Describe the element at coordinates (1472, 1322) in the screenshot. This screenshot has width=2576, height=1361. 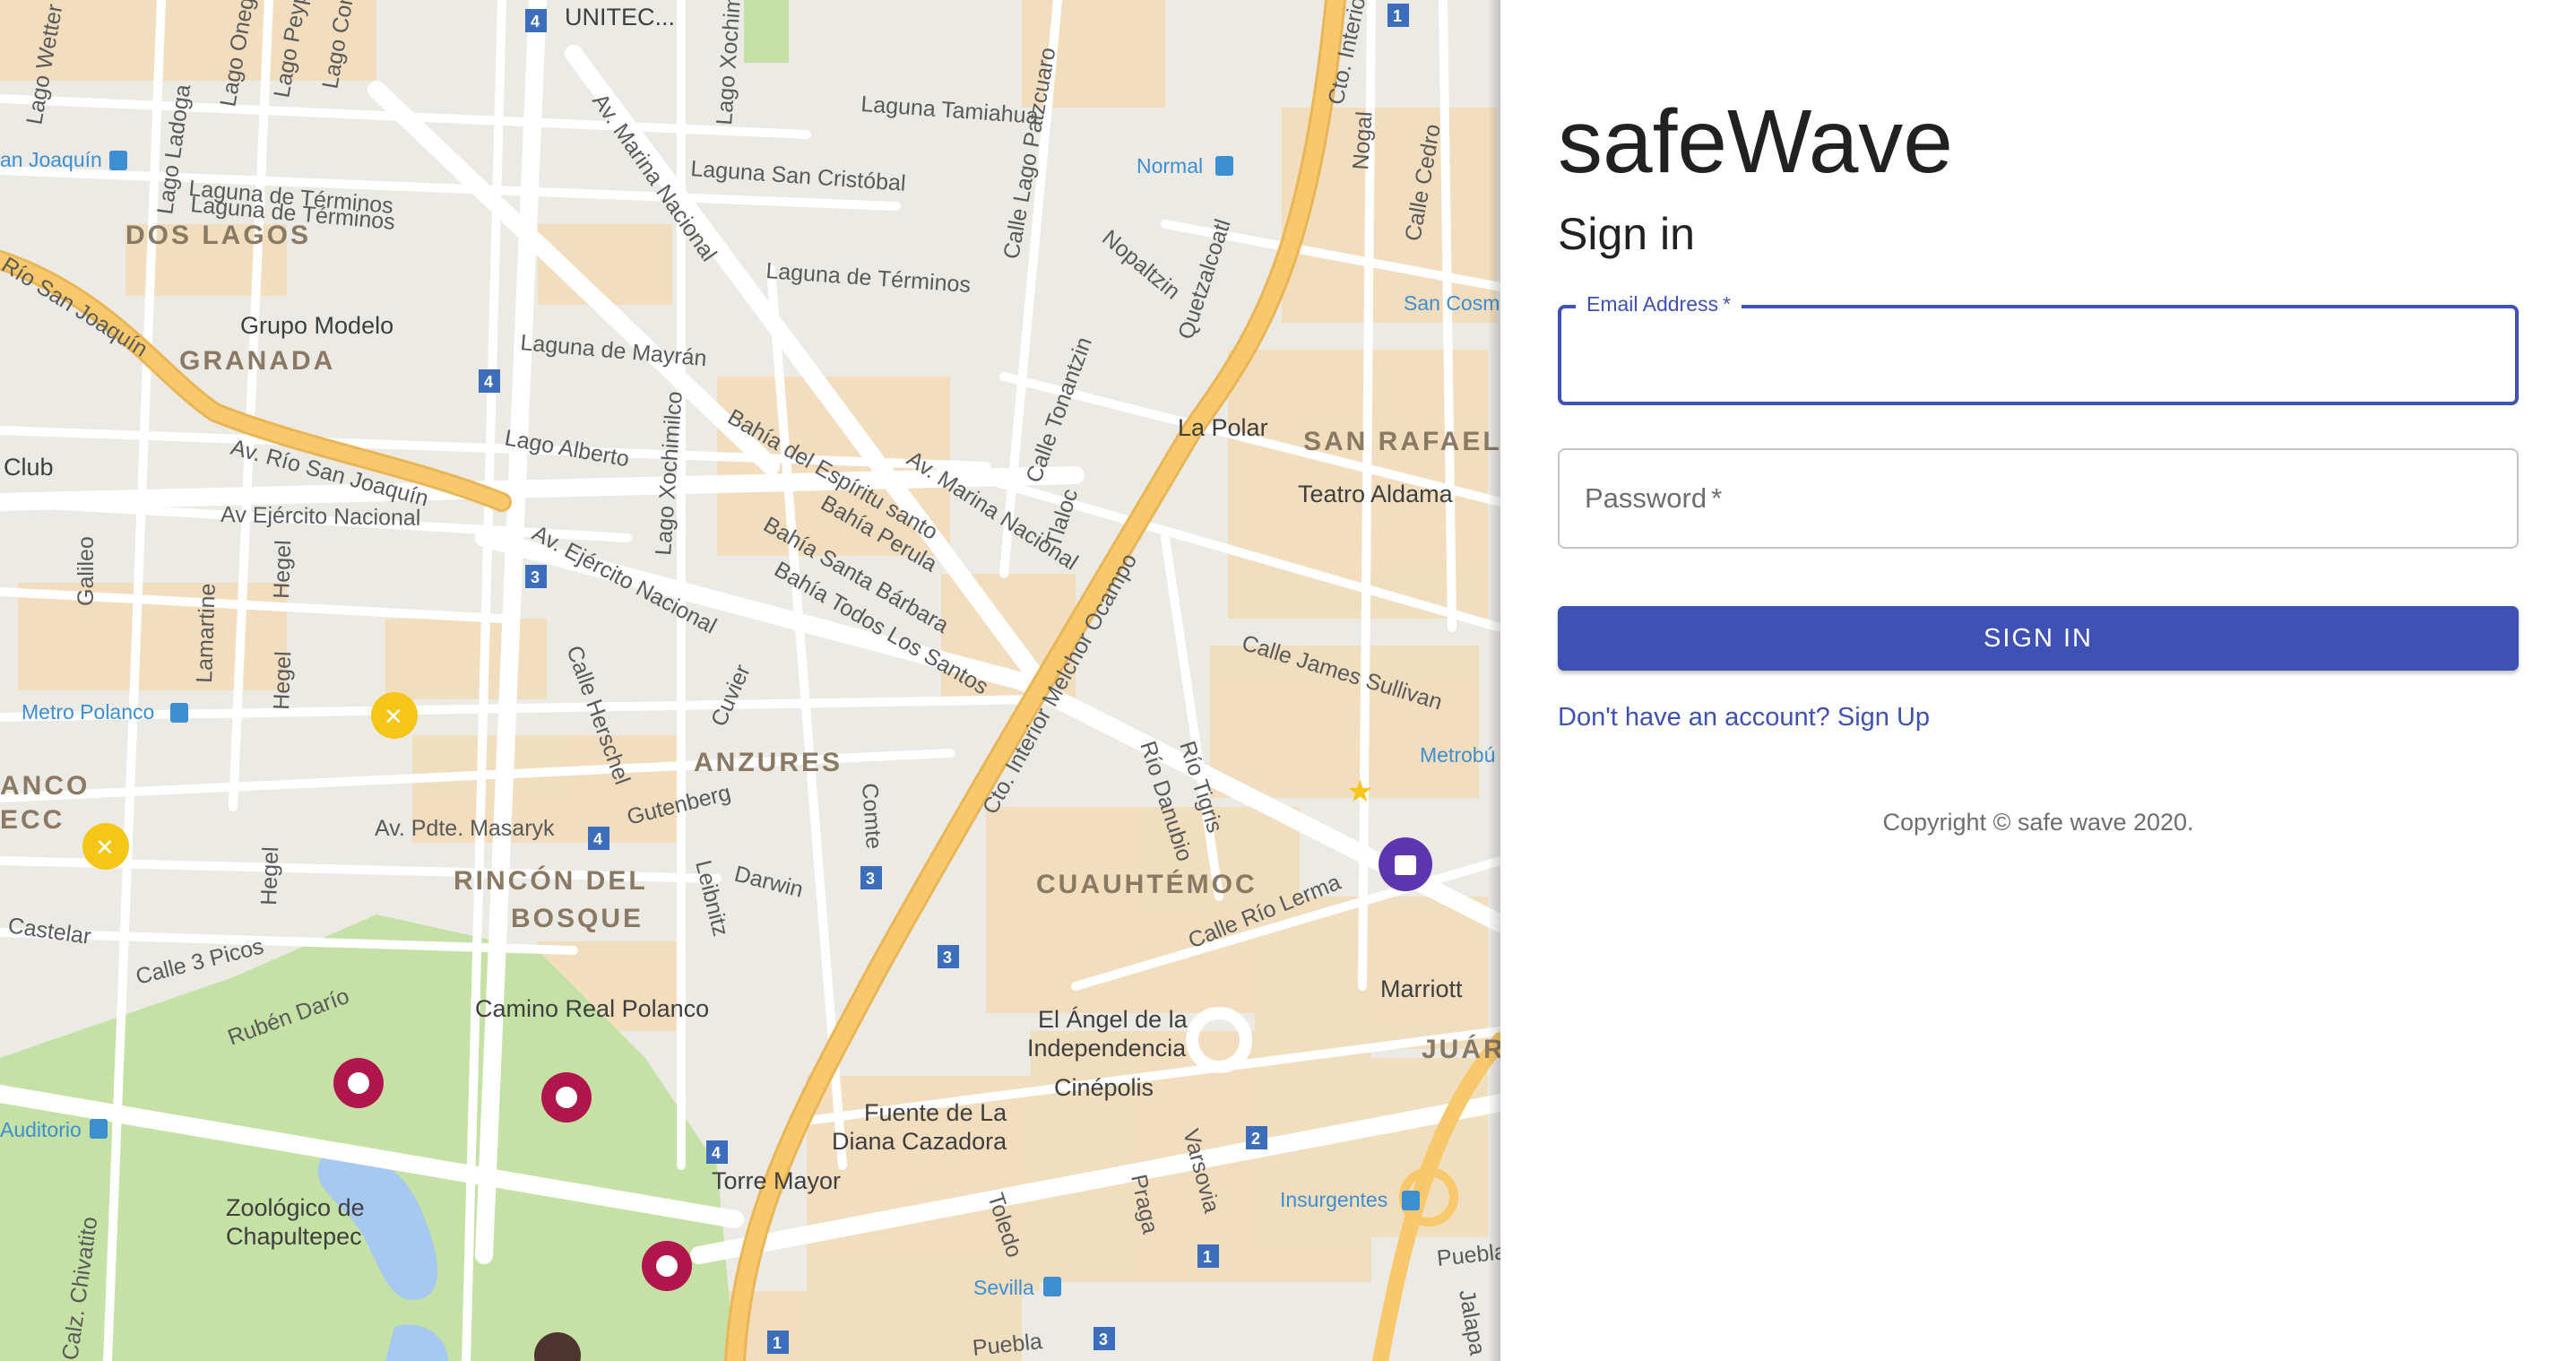
I see `street-label: Jalapa` at that location.